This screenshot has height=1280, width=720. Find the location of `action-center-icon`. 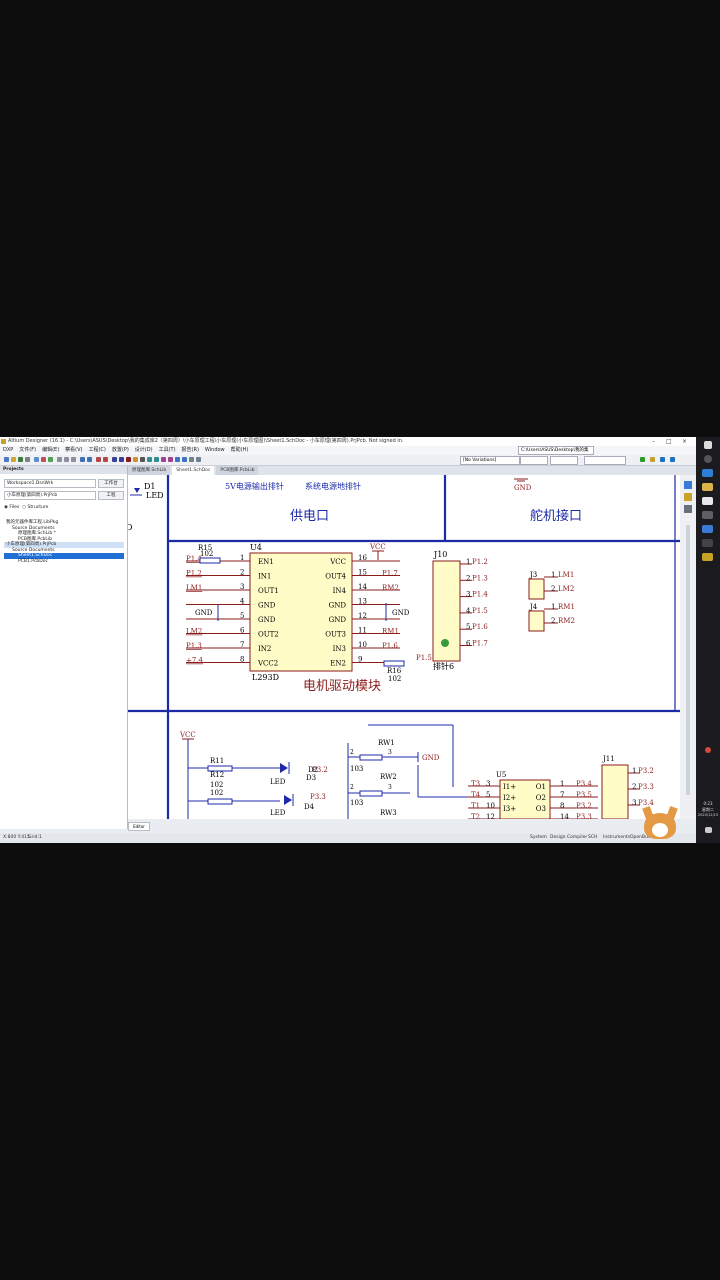

action-center-icon is located at coordinates (708, 830).